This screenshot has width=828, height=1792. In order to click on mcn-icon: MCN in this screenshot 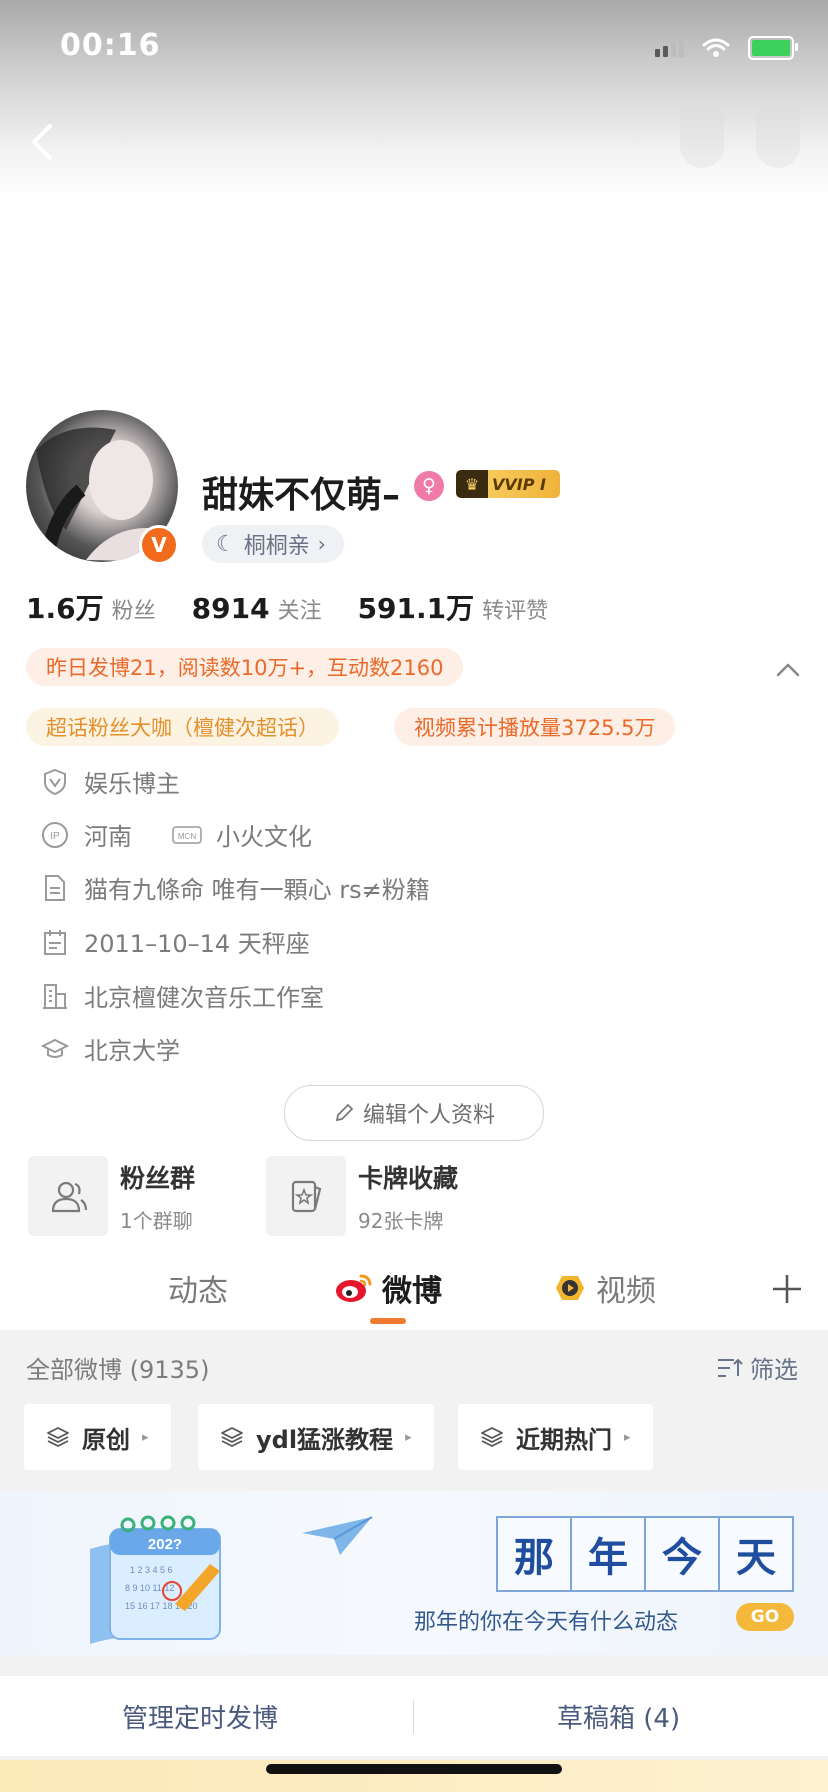, I will do `click(187, 835)`.